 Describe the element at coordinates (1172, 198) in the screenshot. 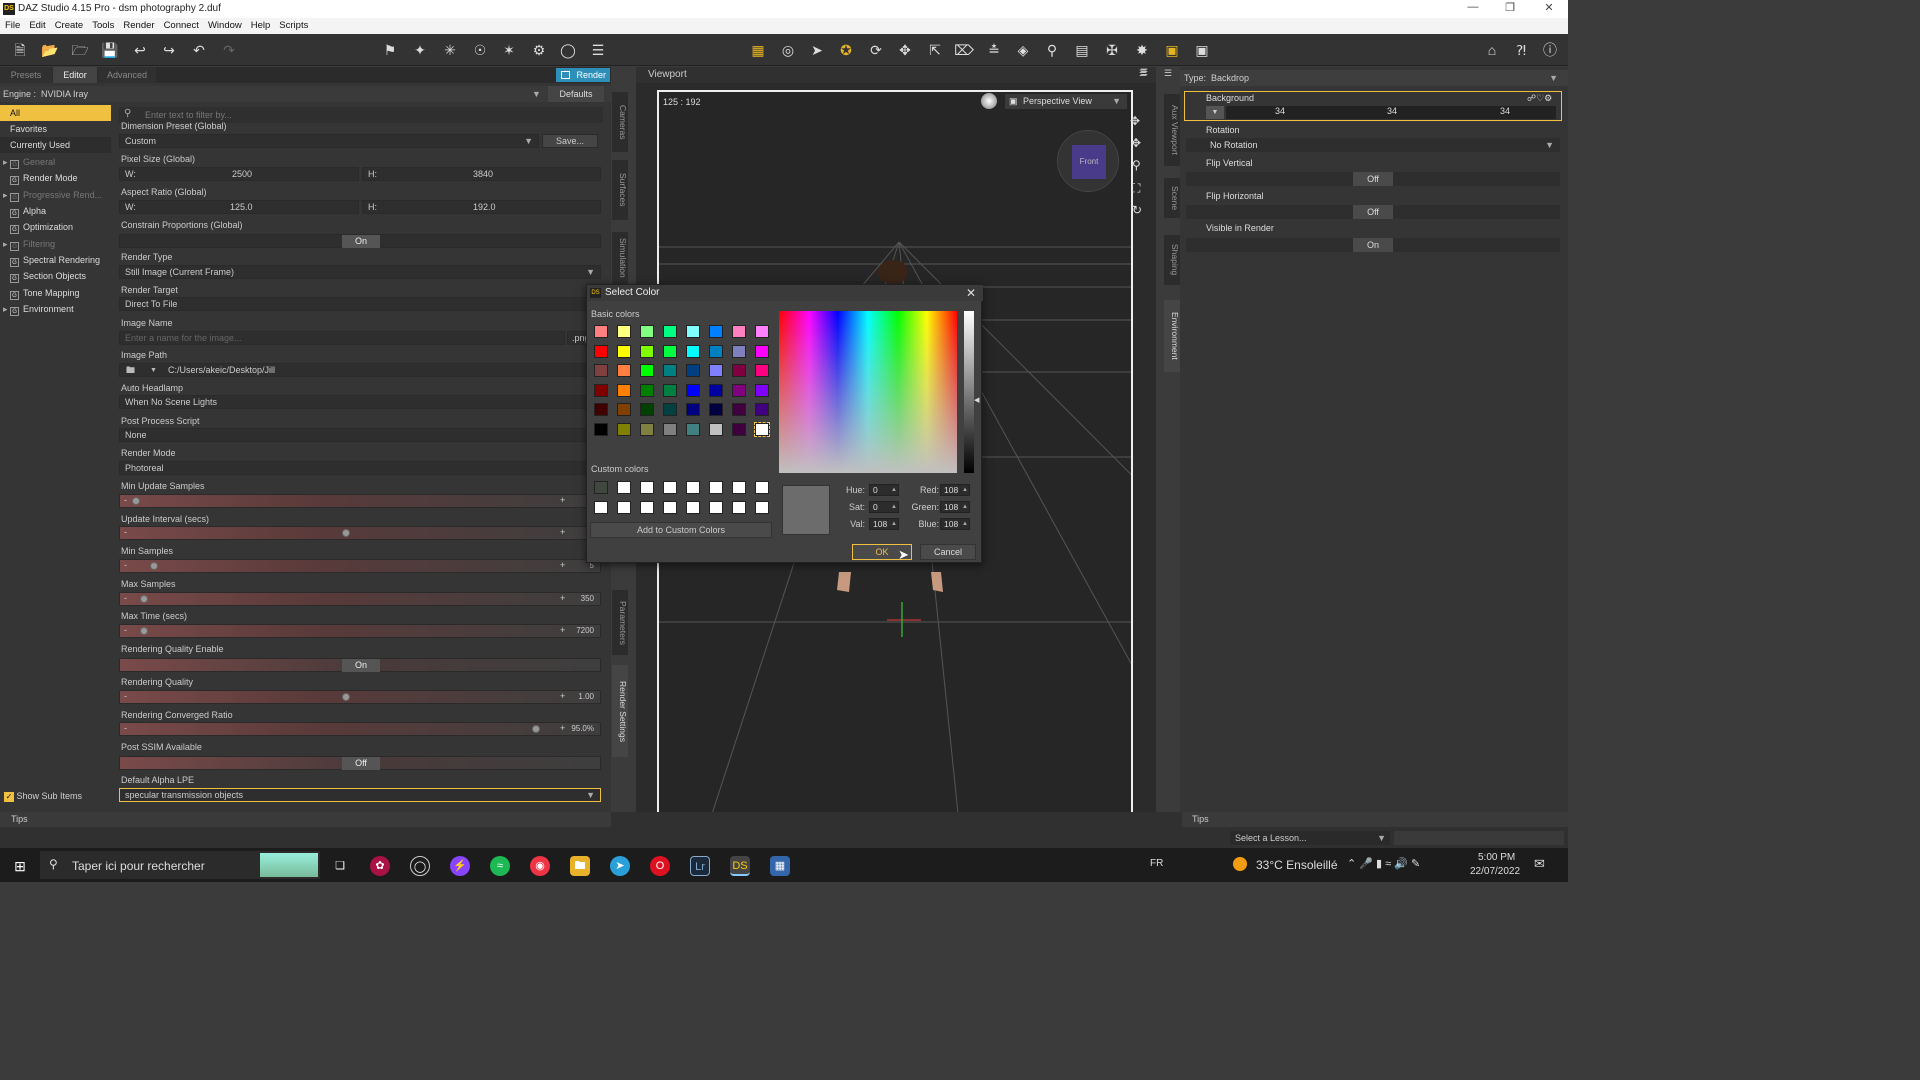

I see `tab-scene: Scene` at that location.